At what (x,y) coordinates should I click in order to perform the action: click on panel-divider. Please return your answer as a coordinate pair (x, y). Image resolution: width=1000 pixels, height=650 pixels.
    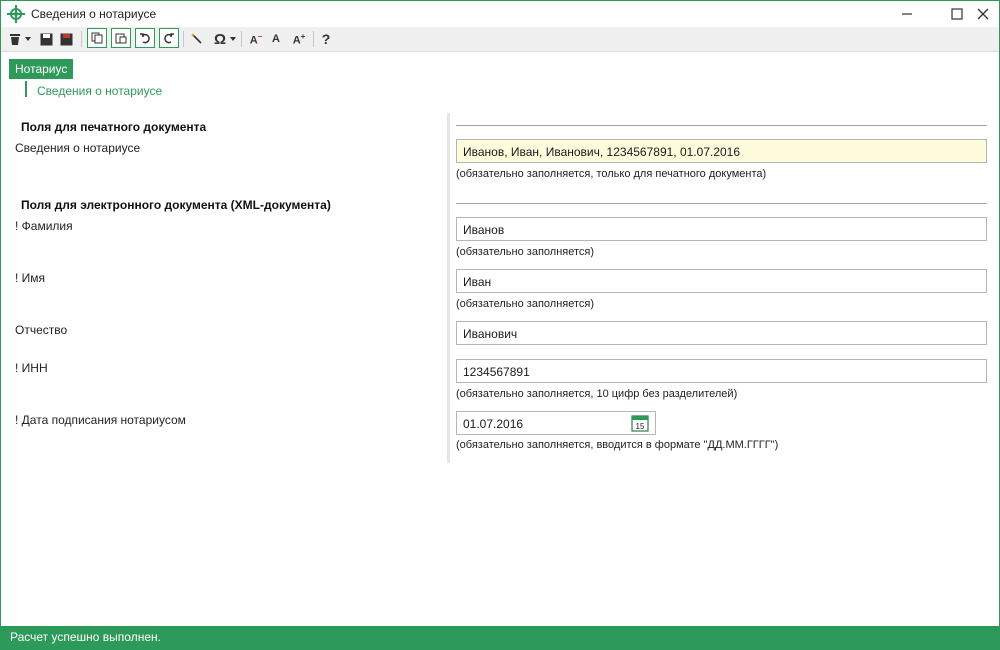
    Looking at the image, I should click on (448, 288).